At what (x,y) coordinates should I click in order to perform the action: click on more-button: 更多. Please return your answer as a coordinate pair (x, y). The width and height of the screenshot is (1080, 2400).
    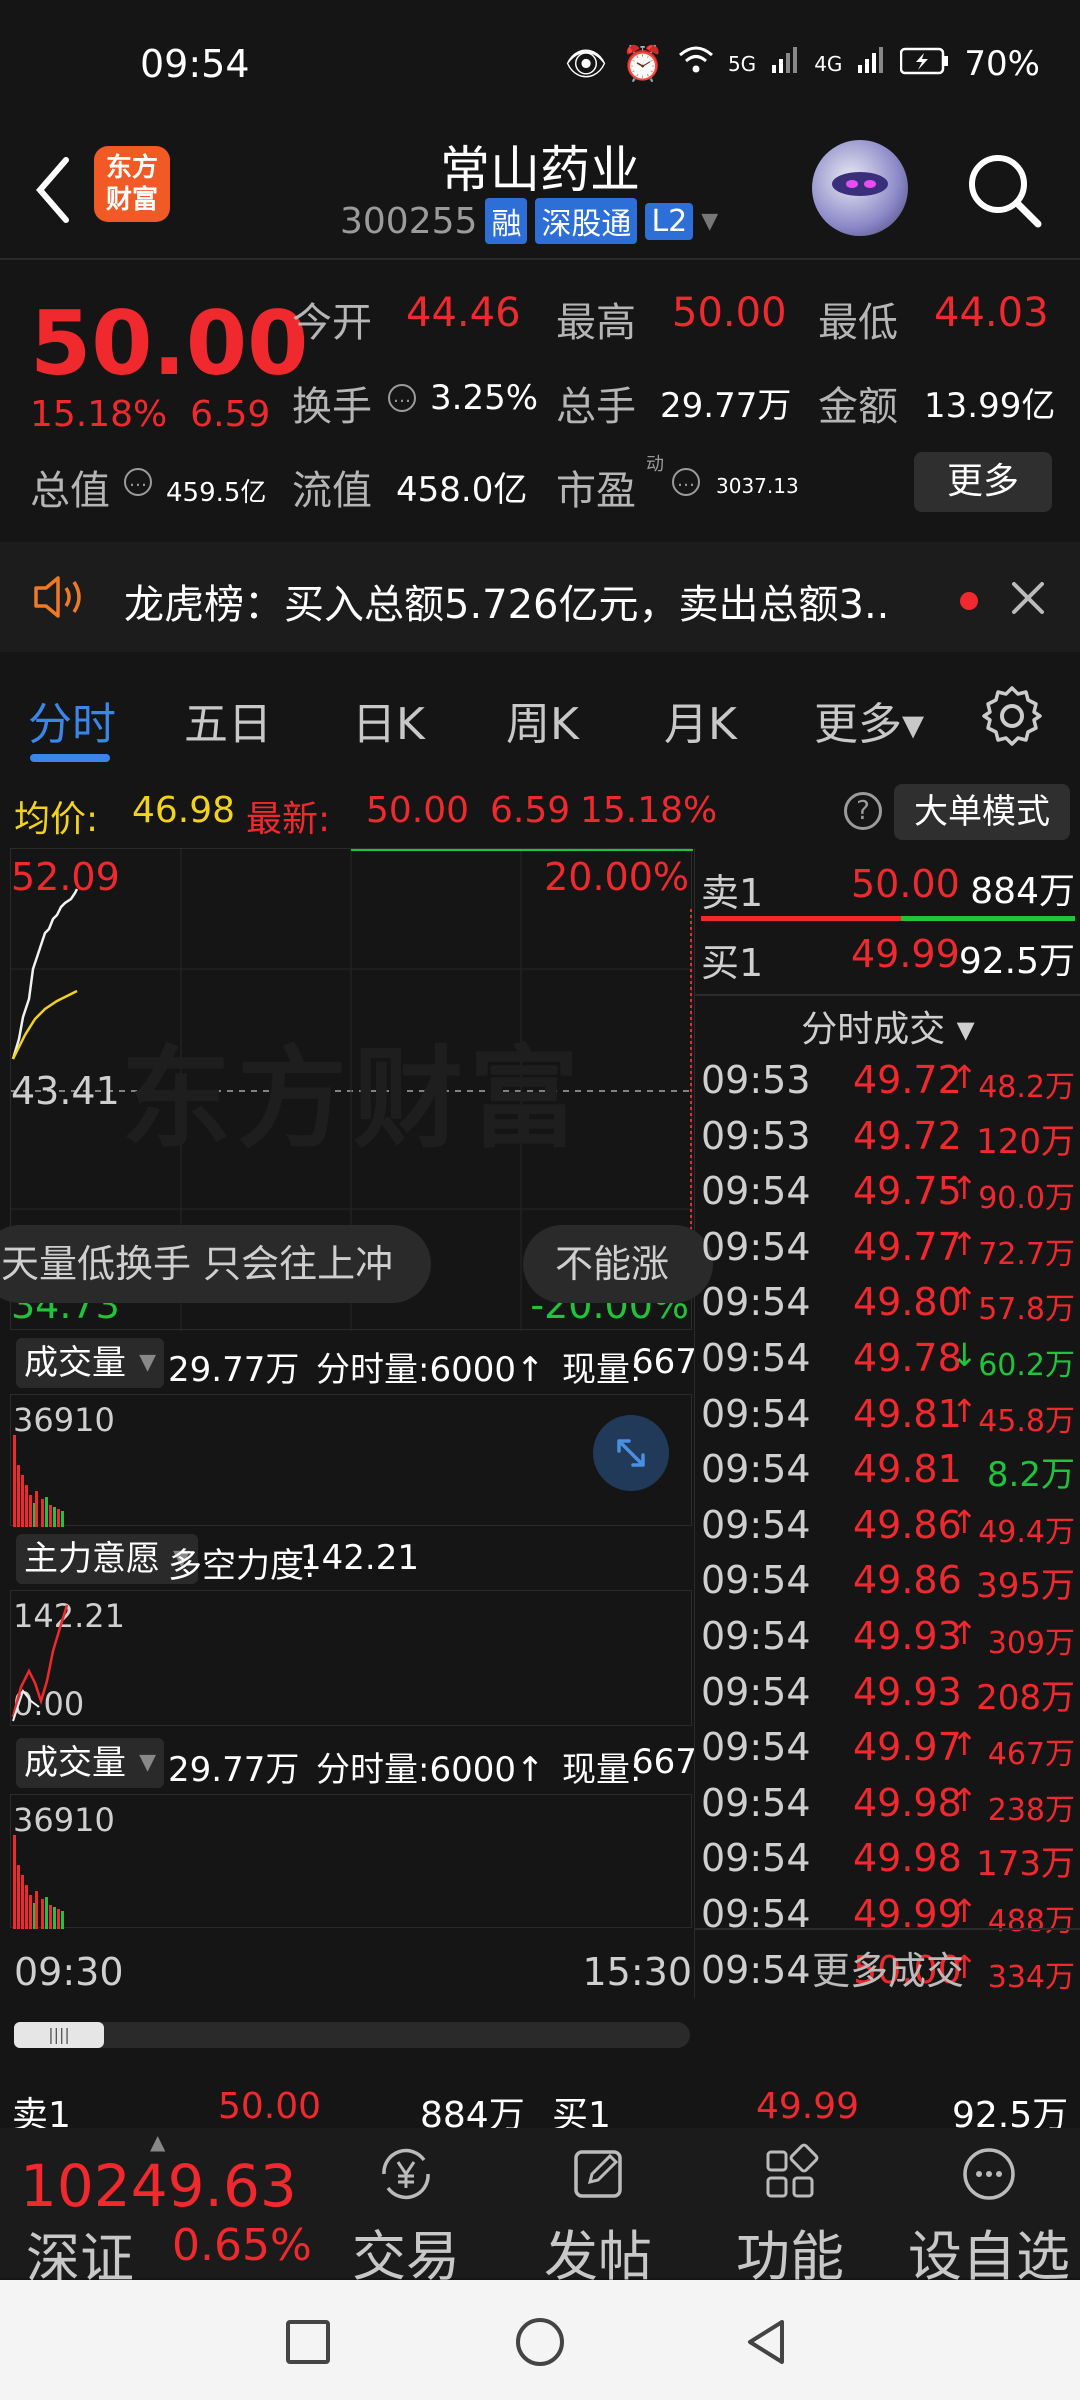
    Looking at the image, I should click on (983, 482).